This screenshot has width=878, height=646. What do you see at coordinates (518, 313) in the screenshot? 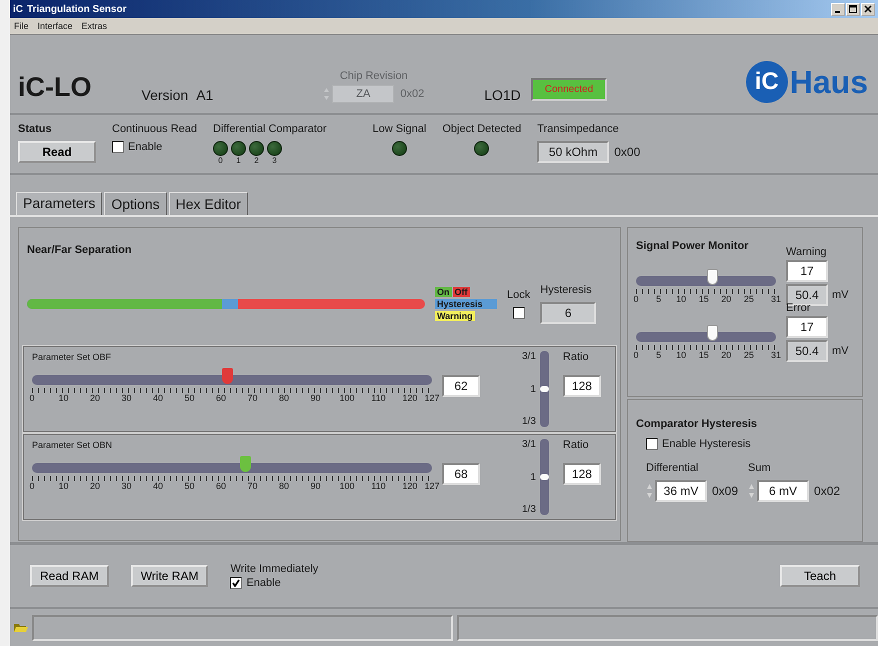
I see `lock-checkbox` at bounding box center [518, 313].